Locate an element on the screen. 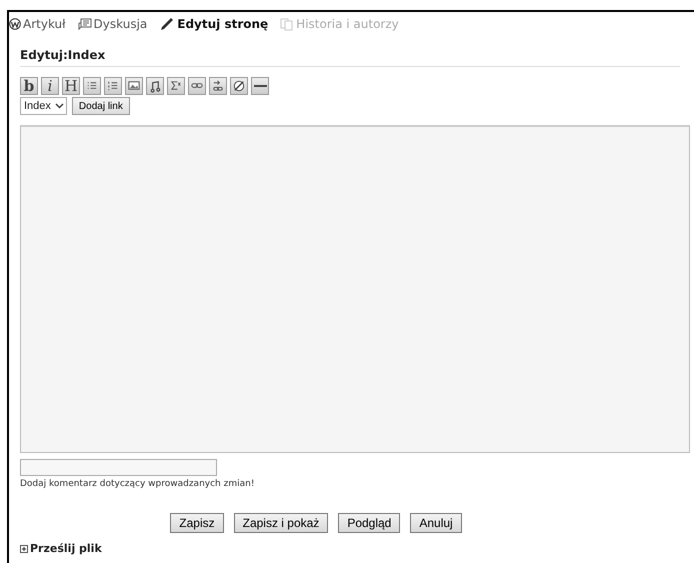 The height and width of the screenshot is (563, 694). link-arrow-icon is located at coordinates (218, 86).